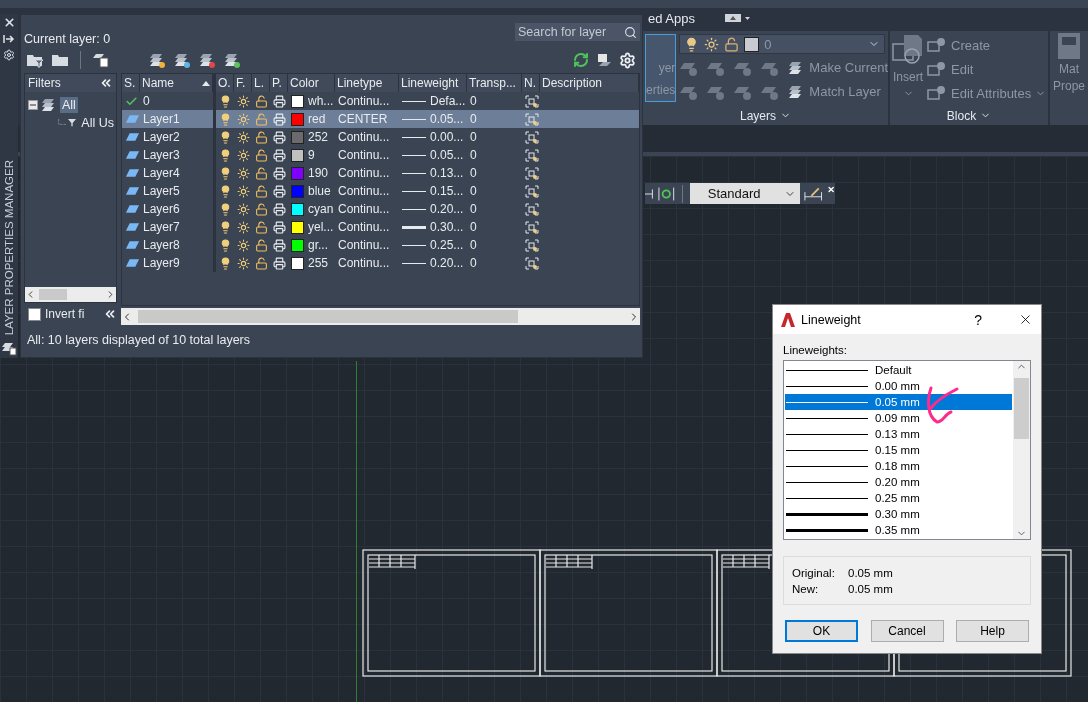  Describe the element at coordinates (161, 119) in the screenshot. I see `table-cell-text: Layer1` at that location.